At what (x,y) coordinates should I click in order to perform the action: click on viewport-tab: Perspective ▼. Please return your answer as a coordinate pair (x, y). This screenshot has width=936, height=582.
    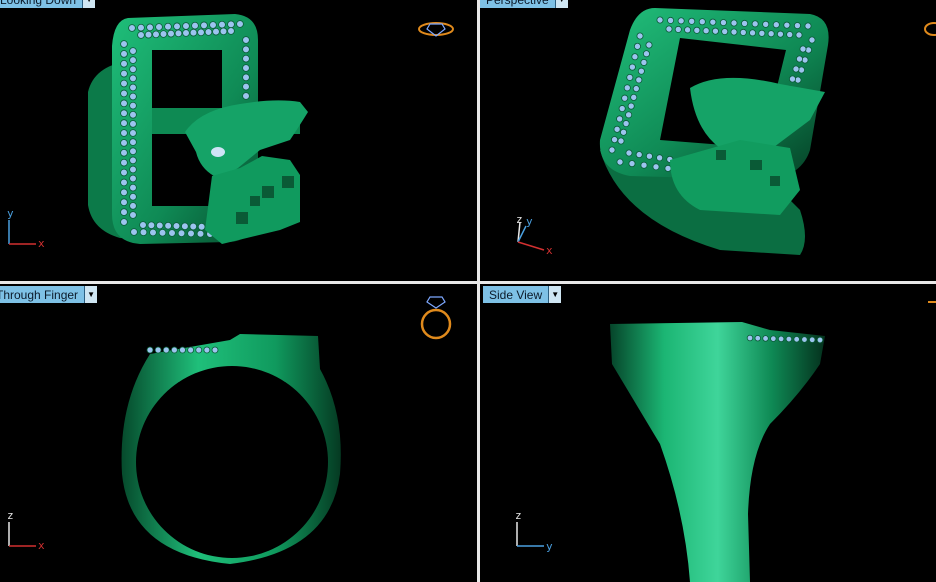
    Looking at the image, I should click on (524, 4).